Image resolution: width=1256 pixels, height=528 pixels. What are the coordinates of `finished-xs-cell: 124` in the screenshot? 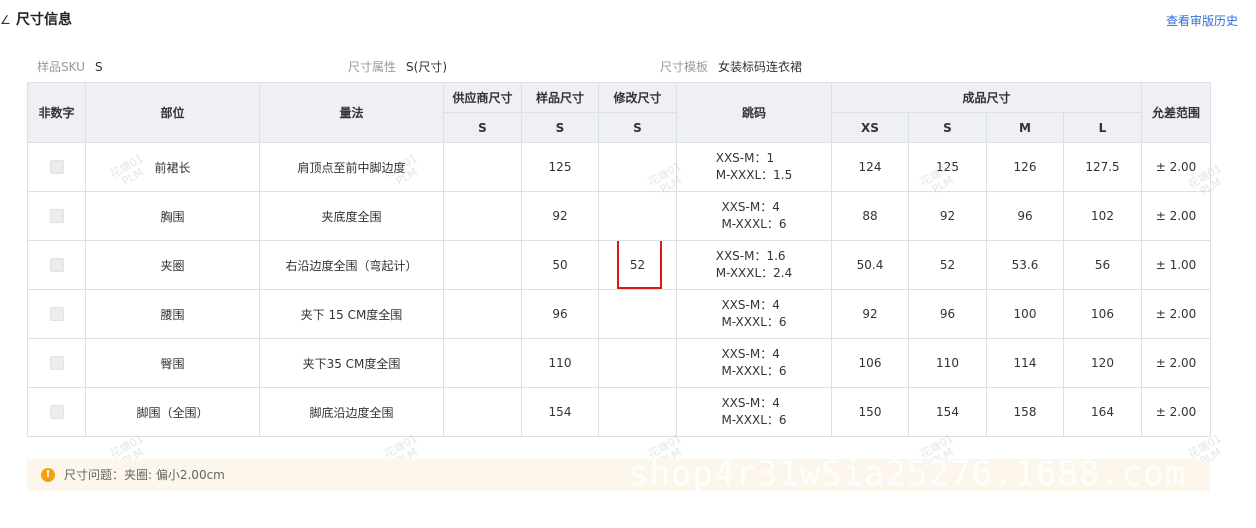 It's located at (870, 167).